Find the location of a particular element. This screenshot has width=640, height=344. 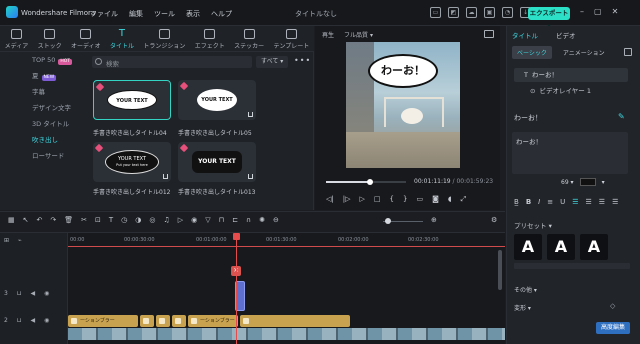

zoom-knob is located at coordinates (388, 221).